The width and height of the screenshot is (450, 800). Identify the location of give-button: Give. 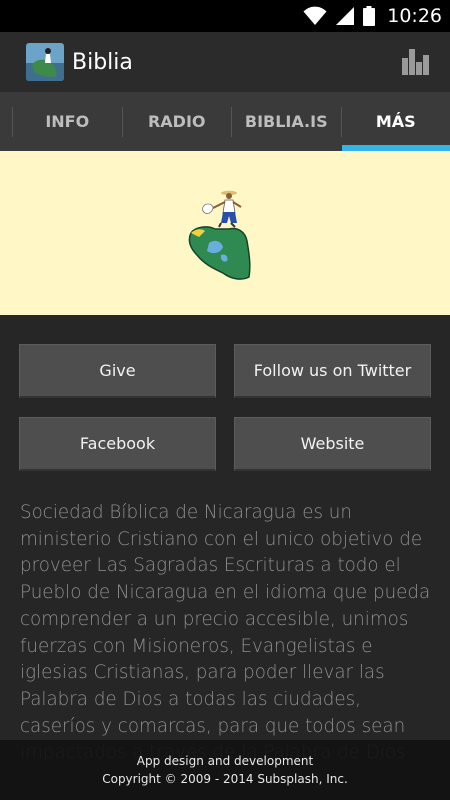
(117, 371).